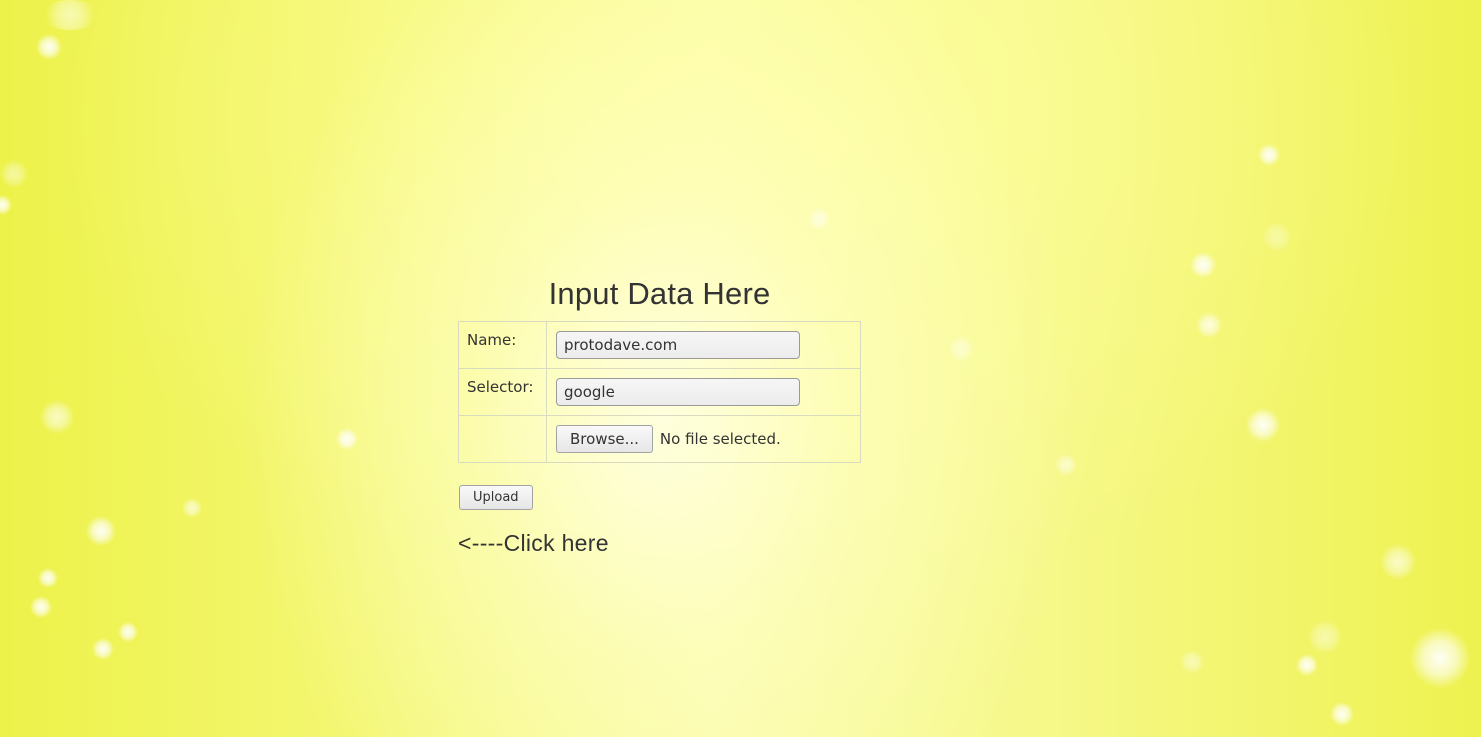 This screenshot has width=1481, height=737. Describe the element at coordinates (678, 345) in the screenshot. I see `name-input` at that location.